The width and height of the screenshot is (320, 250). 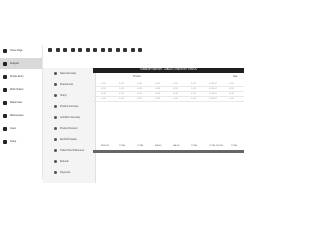 I want to click on totals-cell: SALES, so click(x=176, y=146).